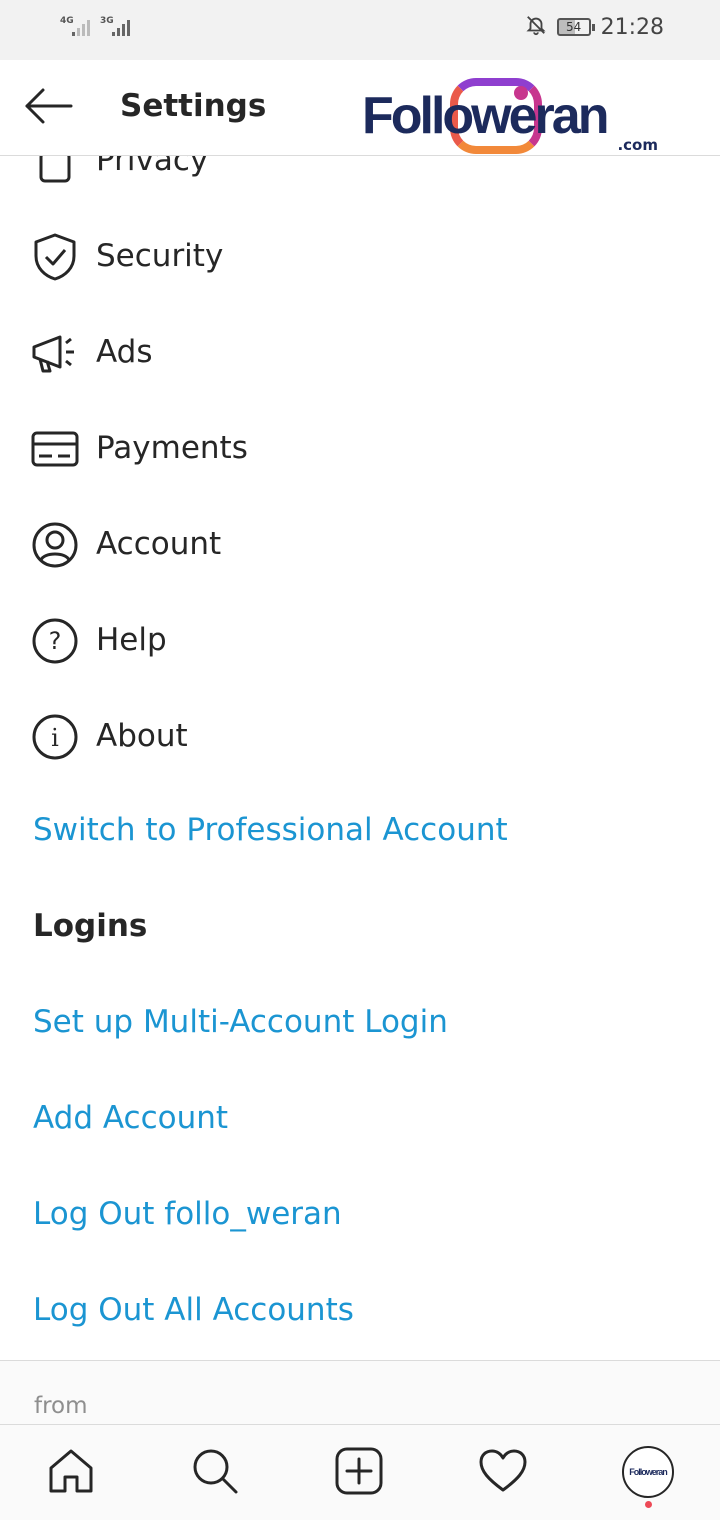 This screenshot has width=720, height=1520. I want to click on svg-text: i, so click(55, 738).